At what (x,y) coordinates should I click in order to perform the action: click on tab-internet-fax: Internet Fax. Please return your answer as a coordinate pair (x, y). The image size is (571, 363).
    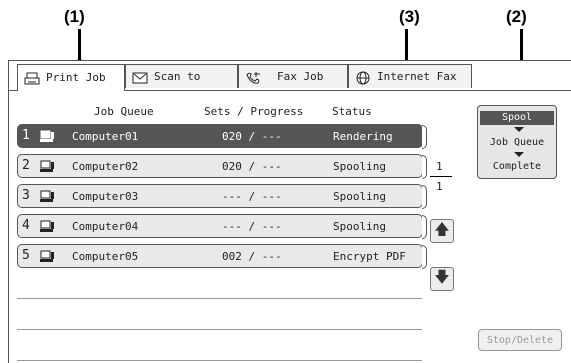
    Looking at the image, I should click on (410, 76).